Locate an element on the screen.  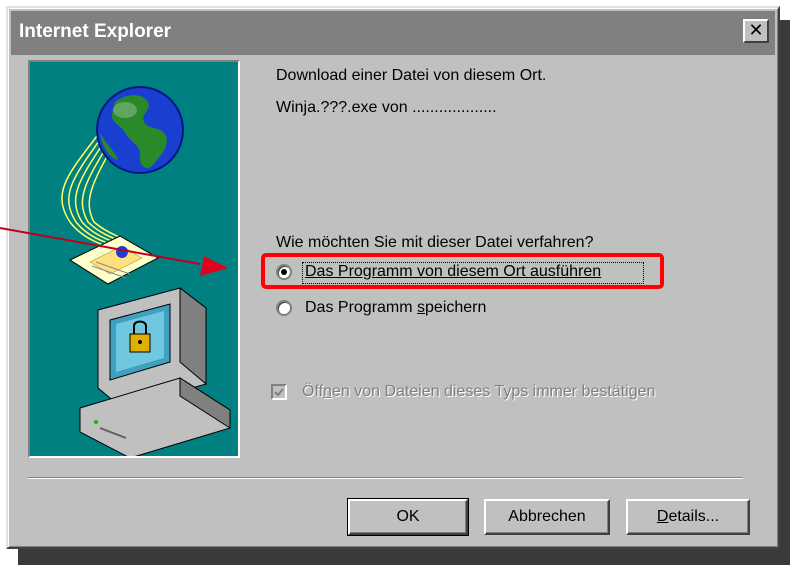
cancel-button: Abbrechen is located at coordinates (547, 517).